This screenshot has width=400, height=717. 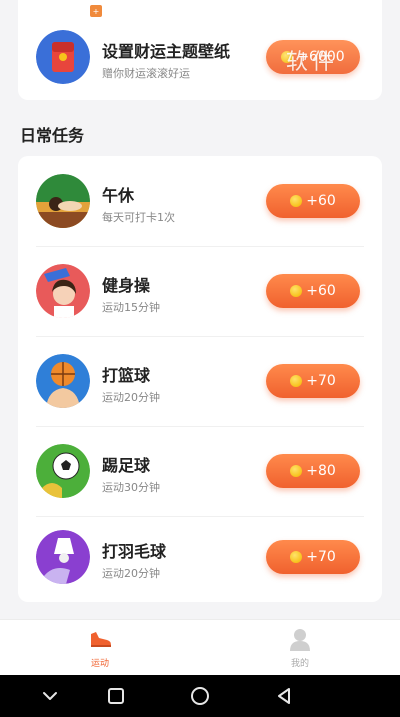 What do you see at coordinates (63, 201) in the screenshot?
I see `nap-icon` at bounding box center [63, 201].